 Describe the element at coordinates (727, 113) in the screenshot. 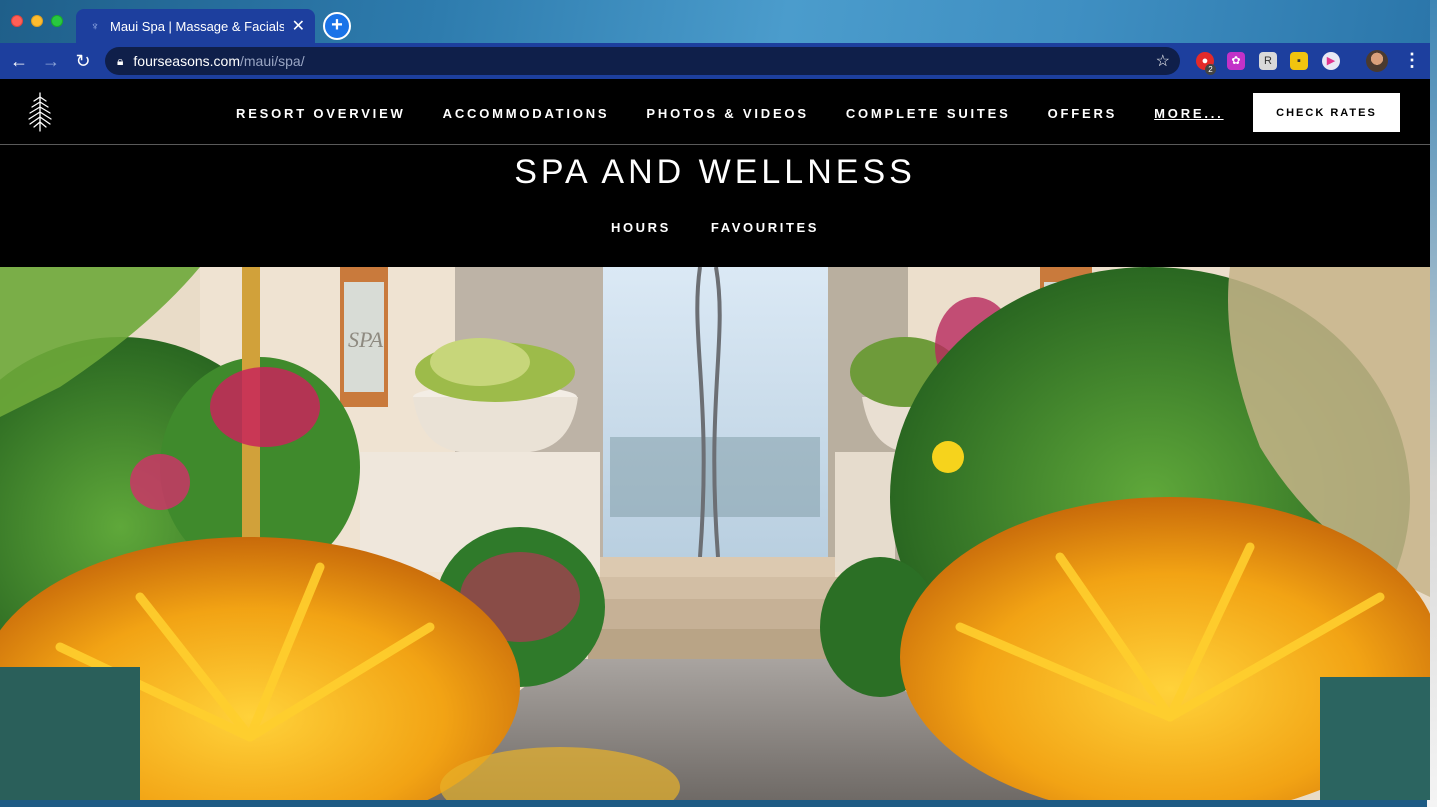

I see `nav-photos-videos: PHOTOS & VIDEOS` at that location.